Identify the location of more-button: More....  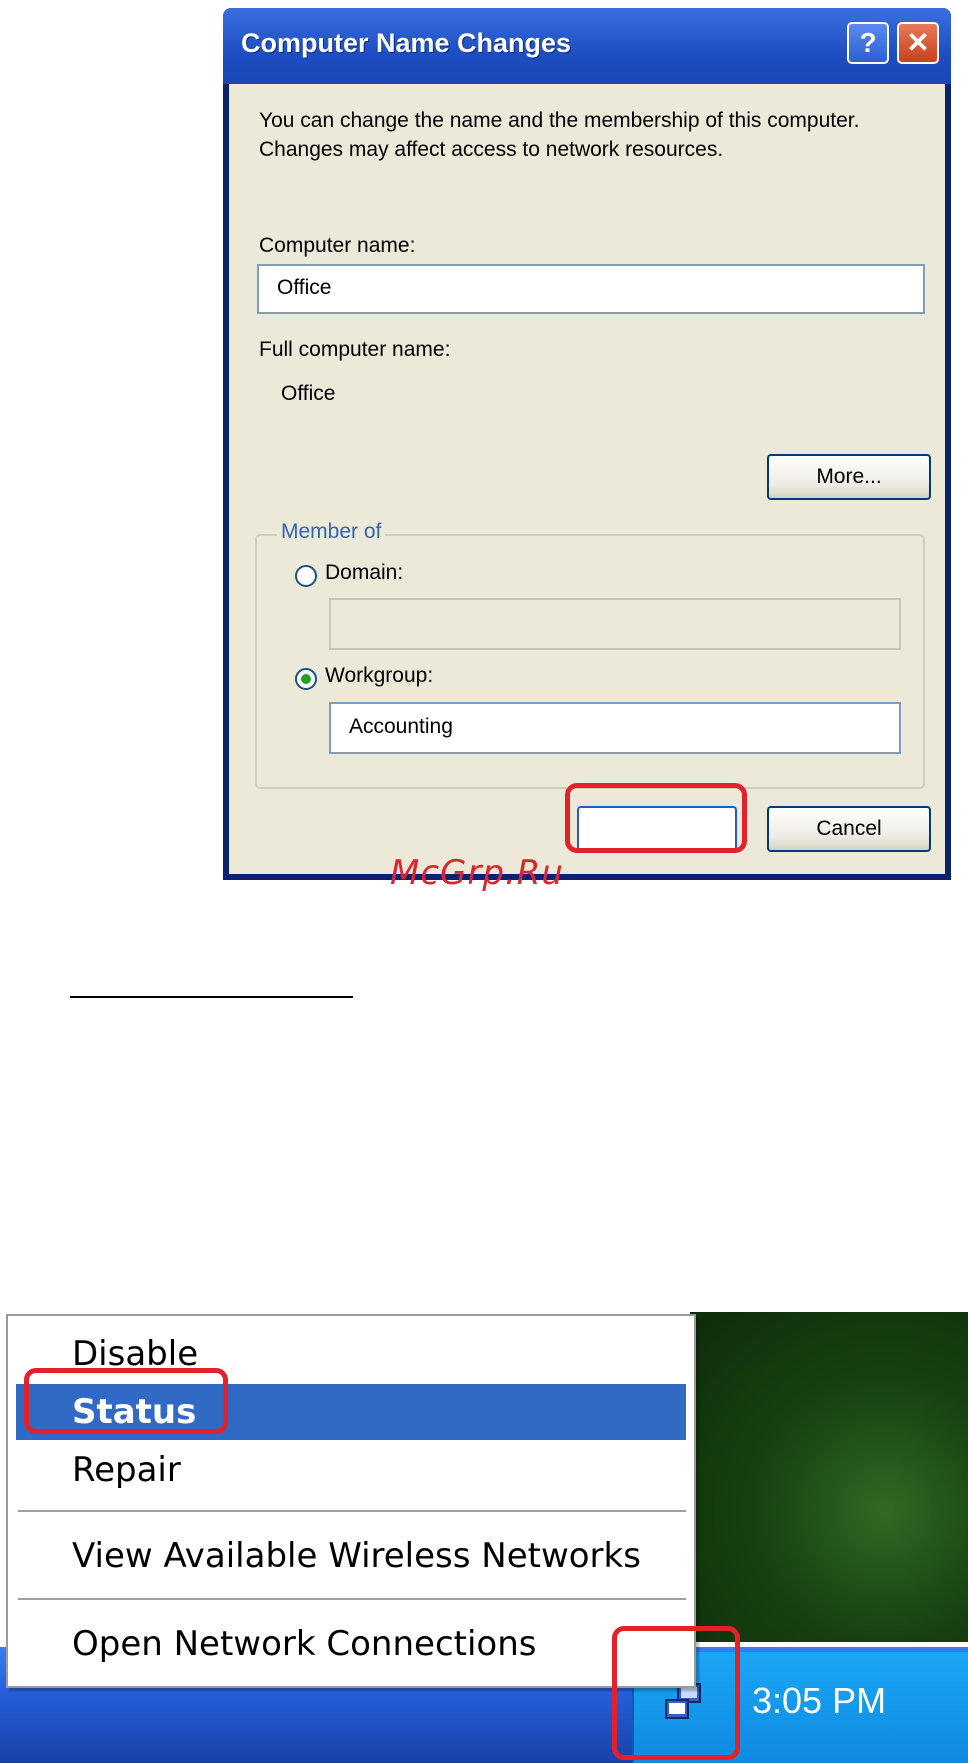
(849, 477).